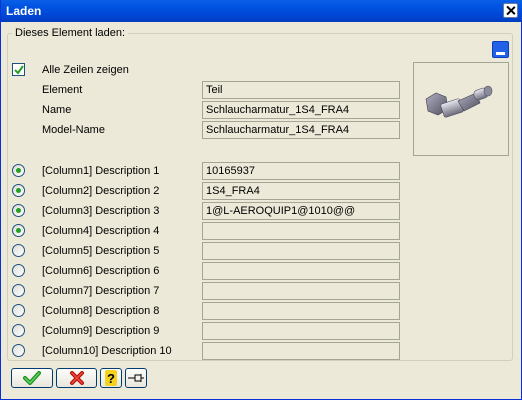 Image resolution: width=522 pixels, height=400 pixels. What do you see at coordinates (301, 130) in the screenshot?
I see `model-name-field: Schlaucharmatur_1S4_FRA4` at bounding box center [301, 130].